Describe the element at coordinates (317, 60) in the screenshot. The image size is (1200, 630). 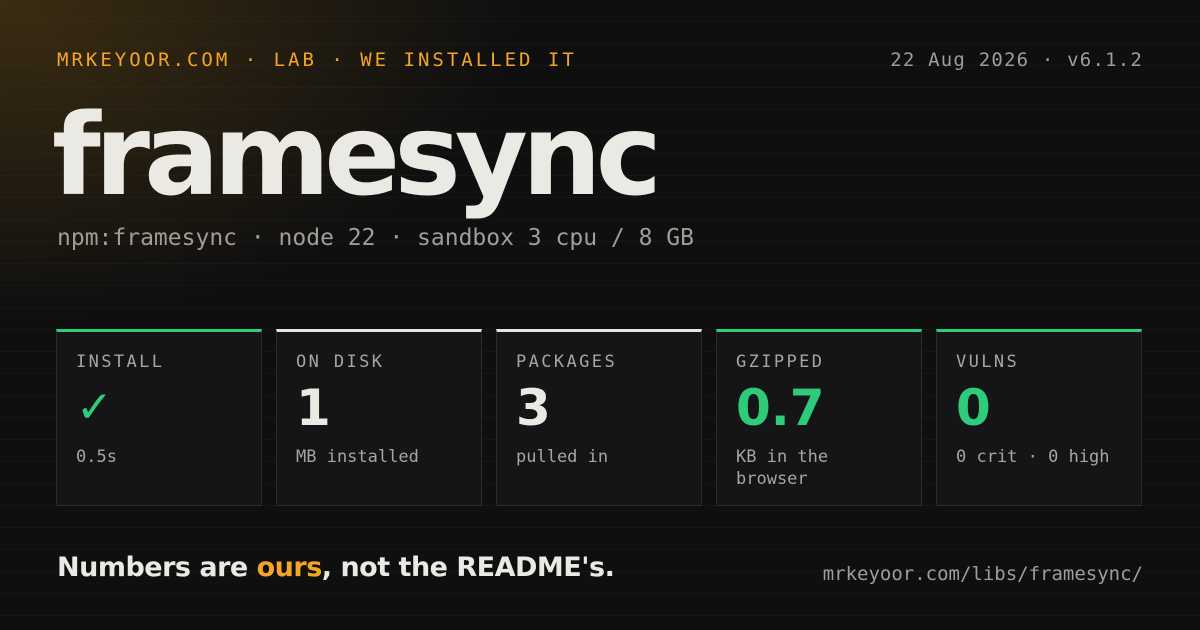
I see `site-breadcrumb: MRKEYOOR.COM · LAB · WE INSTALLED IT` at that location.